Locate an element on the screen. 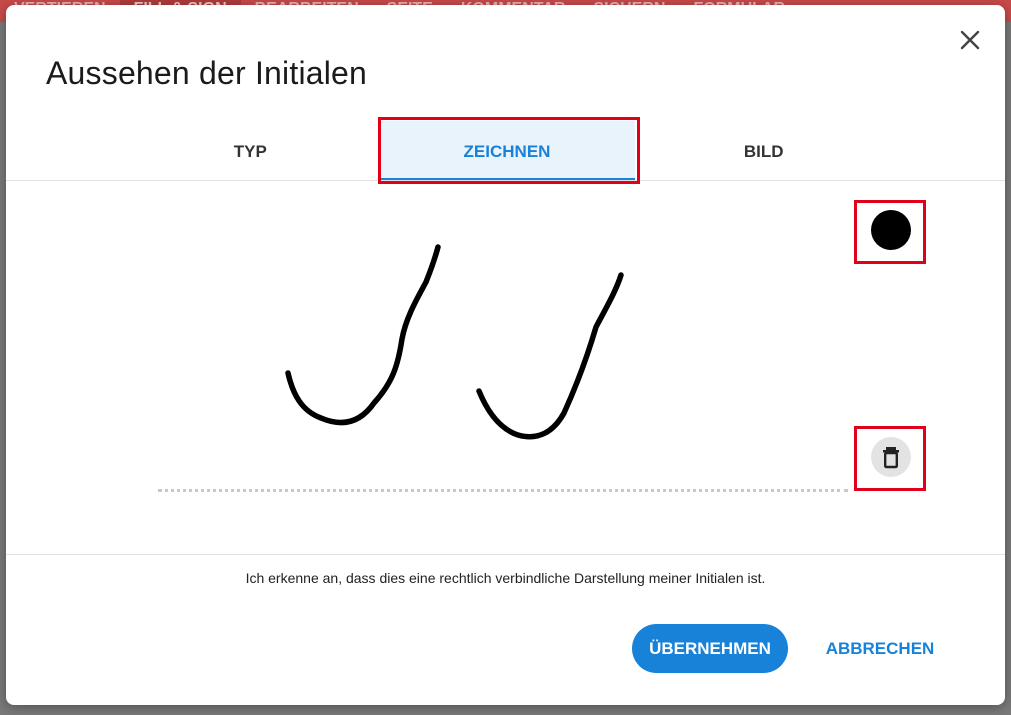 This screenshot has width=1011, height=715. highlight-box-tab is located at coordinates (509, 150).